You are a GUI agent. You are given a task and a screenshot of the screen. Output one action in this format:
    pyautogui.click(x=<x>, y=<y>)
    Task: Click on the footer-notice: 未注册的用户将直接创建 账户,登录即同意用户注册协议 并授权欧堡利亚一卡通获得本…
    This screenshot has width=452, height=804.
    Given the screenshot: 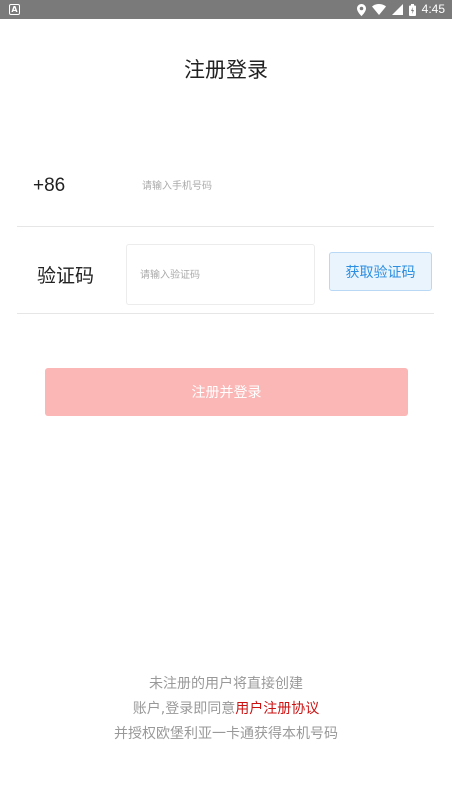 What is the action you would take?
    pyautogui.click(x=226, y=709)
    